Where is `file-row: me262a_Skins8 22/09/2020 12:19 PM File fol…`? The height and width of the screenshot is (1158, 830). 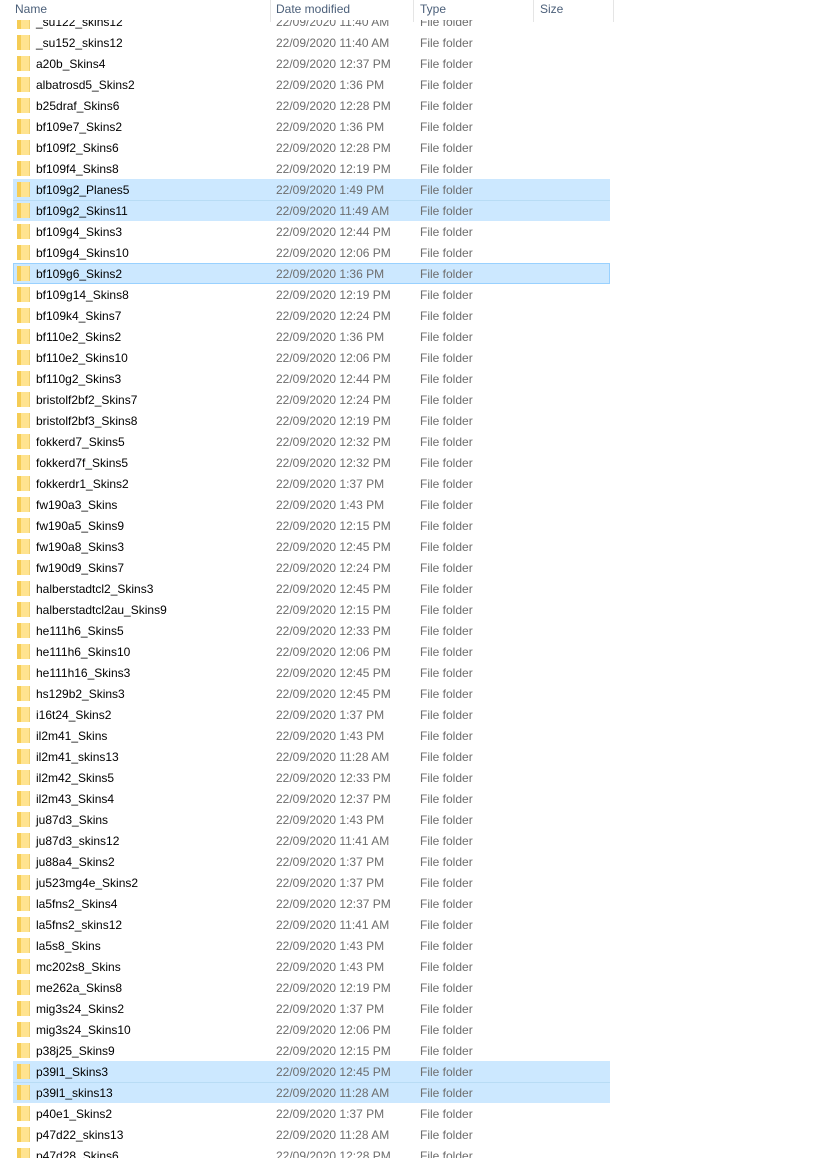
file-row: me262a_Skins8 22/09/2020 12:19 PM File fol… is located at coordinates (415, 987).